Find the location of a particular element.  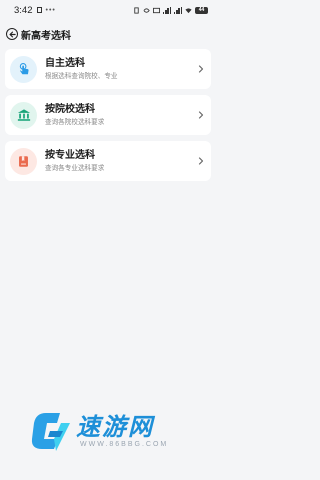

watermark-logo: 速游网 WWW.86BBG.COM is located at coordinates (115, 431).